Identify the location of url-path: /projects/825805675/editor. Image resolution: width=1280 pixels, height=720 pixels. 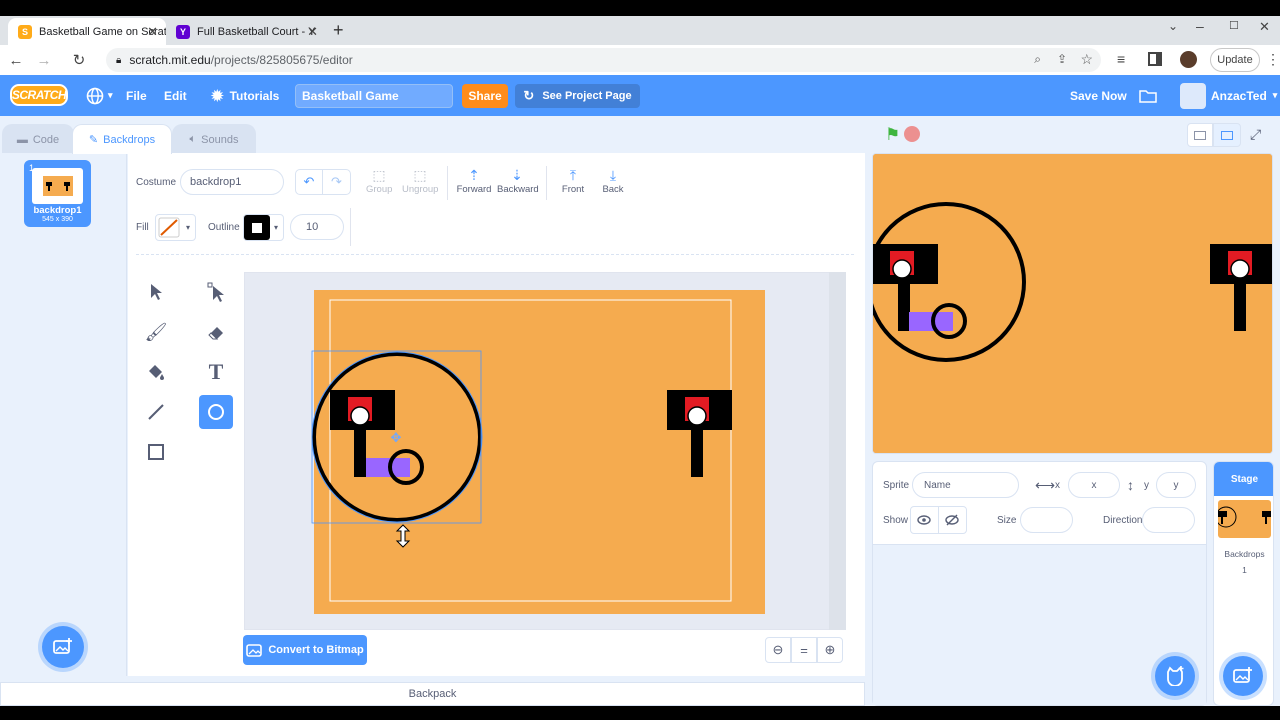
(281, 60).